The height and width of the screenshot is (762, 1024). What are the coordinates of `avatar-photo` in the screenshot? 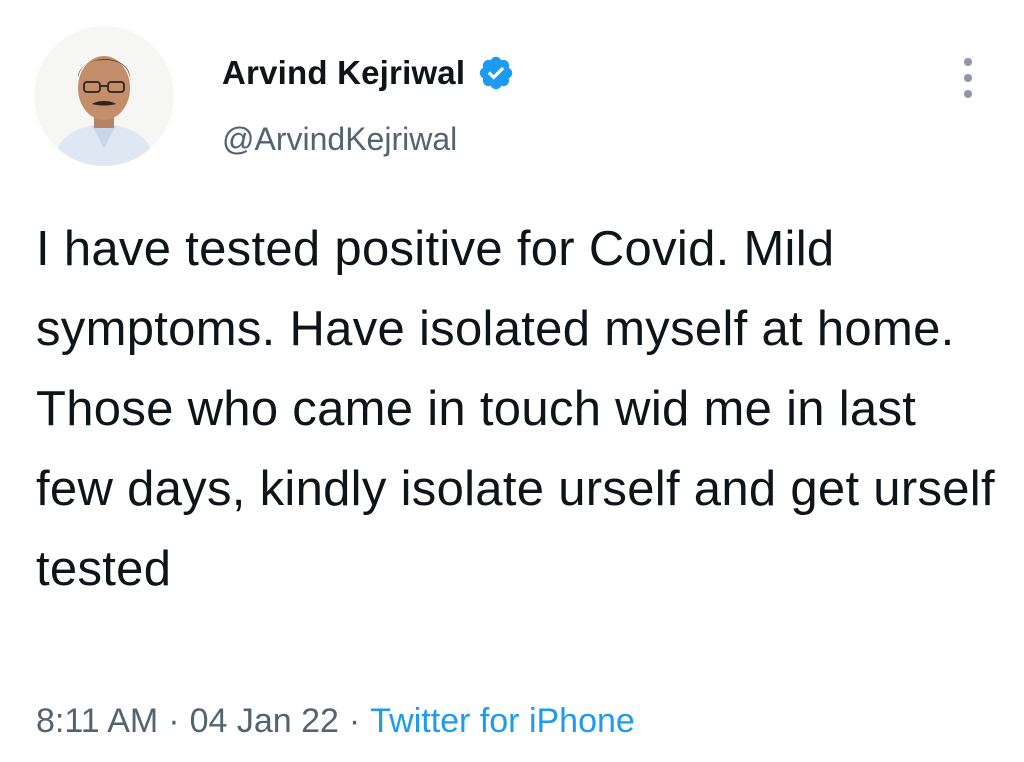 It's located at (104, 96).